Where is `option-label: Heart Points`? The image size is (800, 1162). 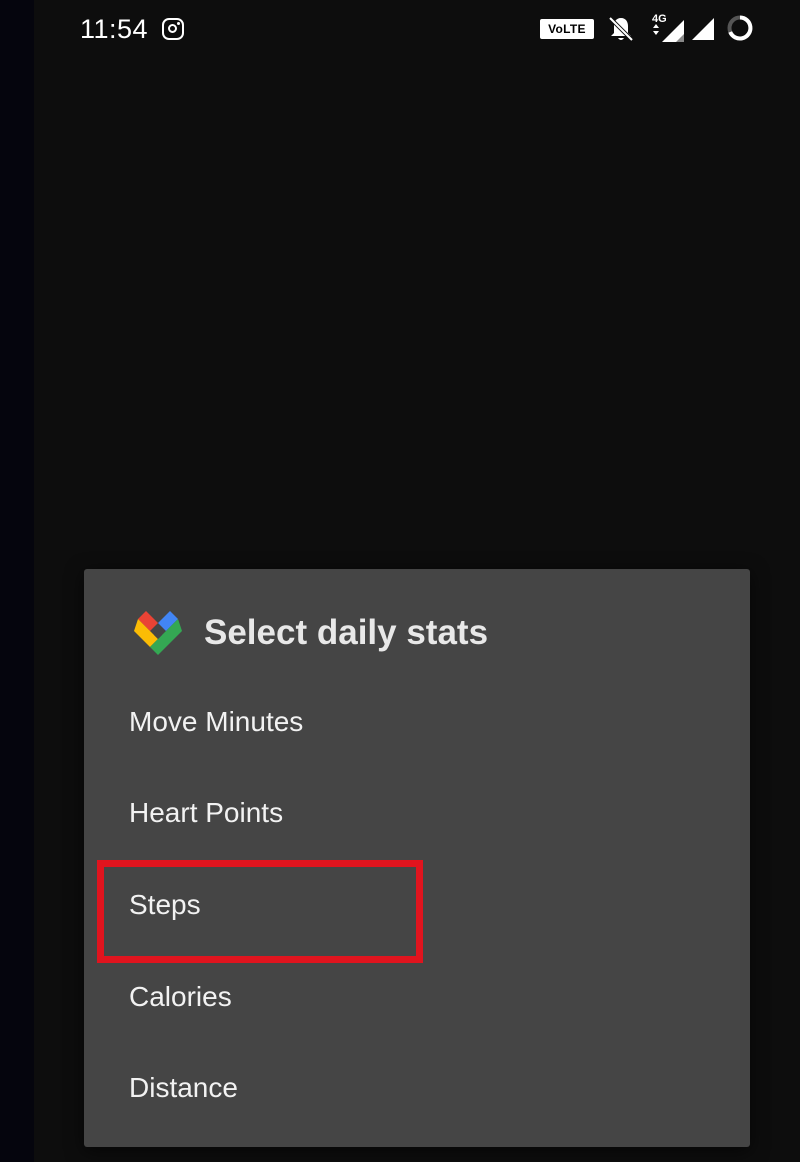 option-label: Heart Points is located at coordinates (206, 812).